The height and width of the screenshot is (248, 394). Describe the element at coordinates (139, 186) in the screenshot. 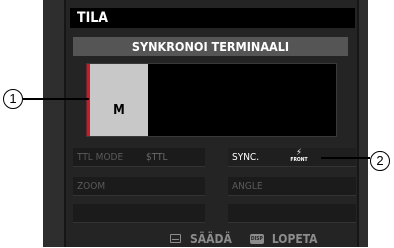

I see `zoom-field: ZOOM` at that location.